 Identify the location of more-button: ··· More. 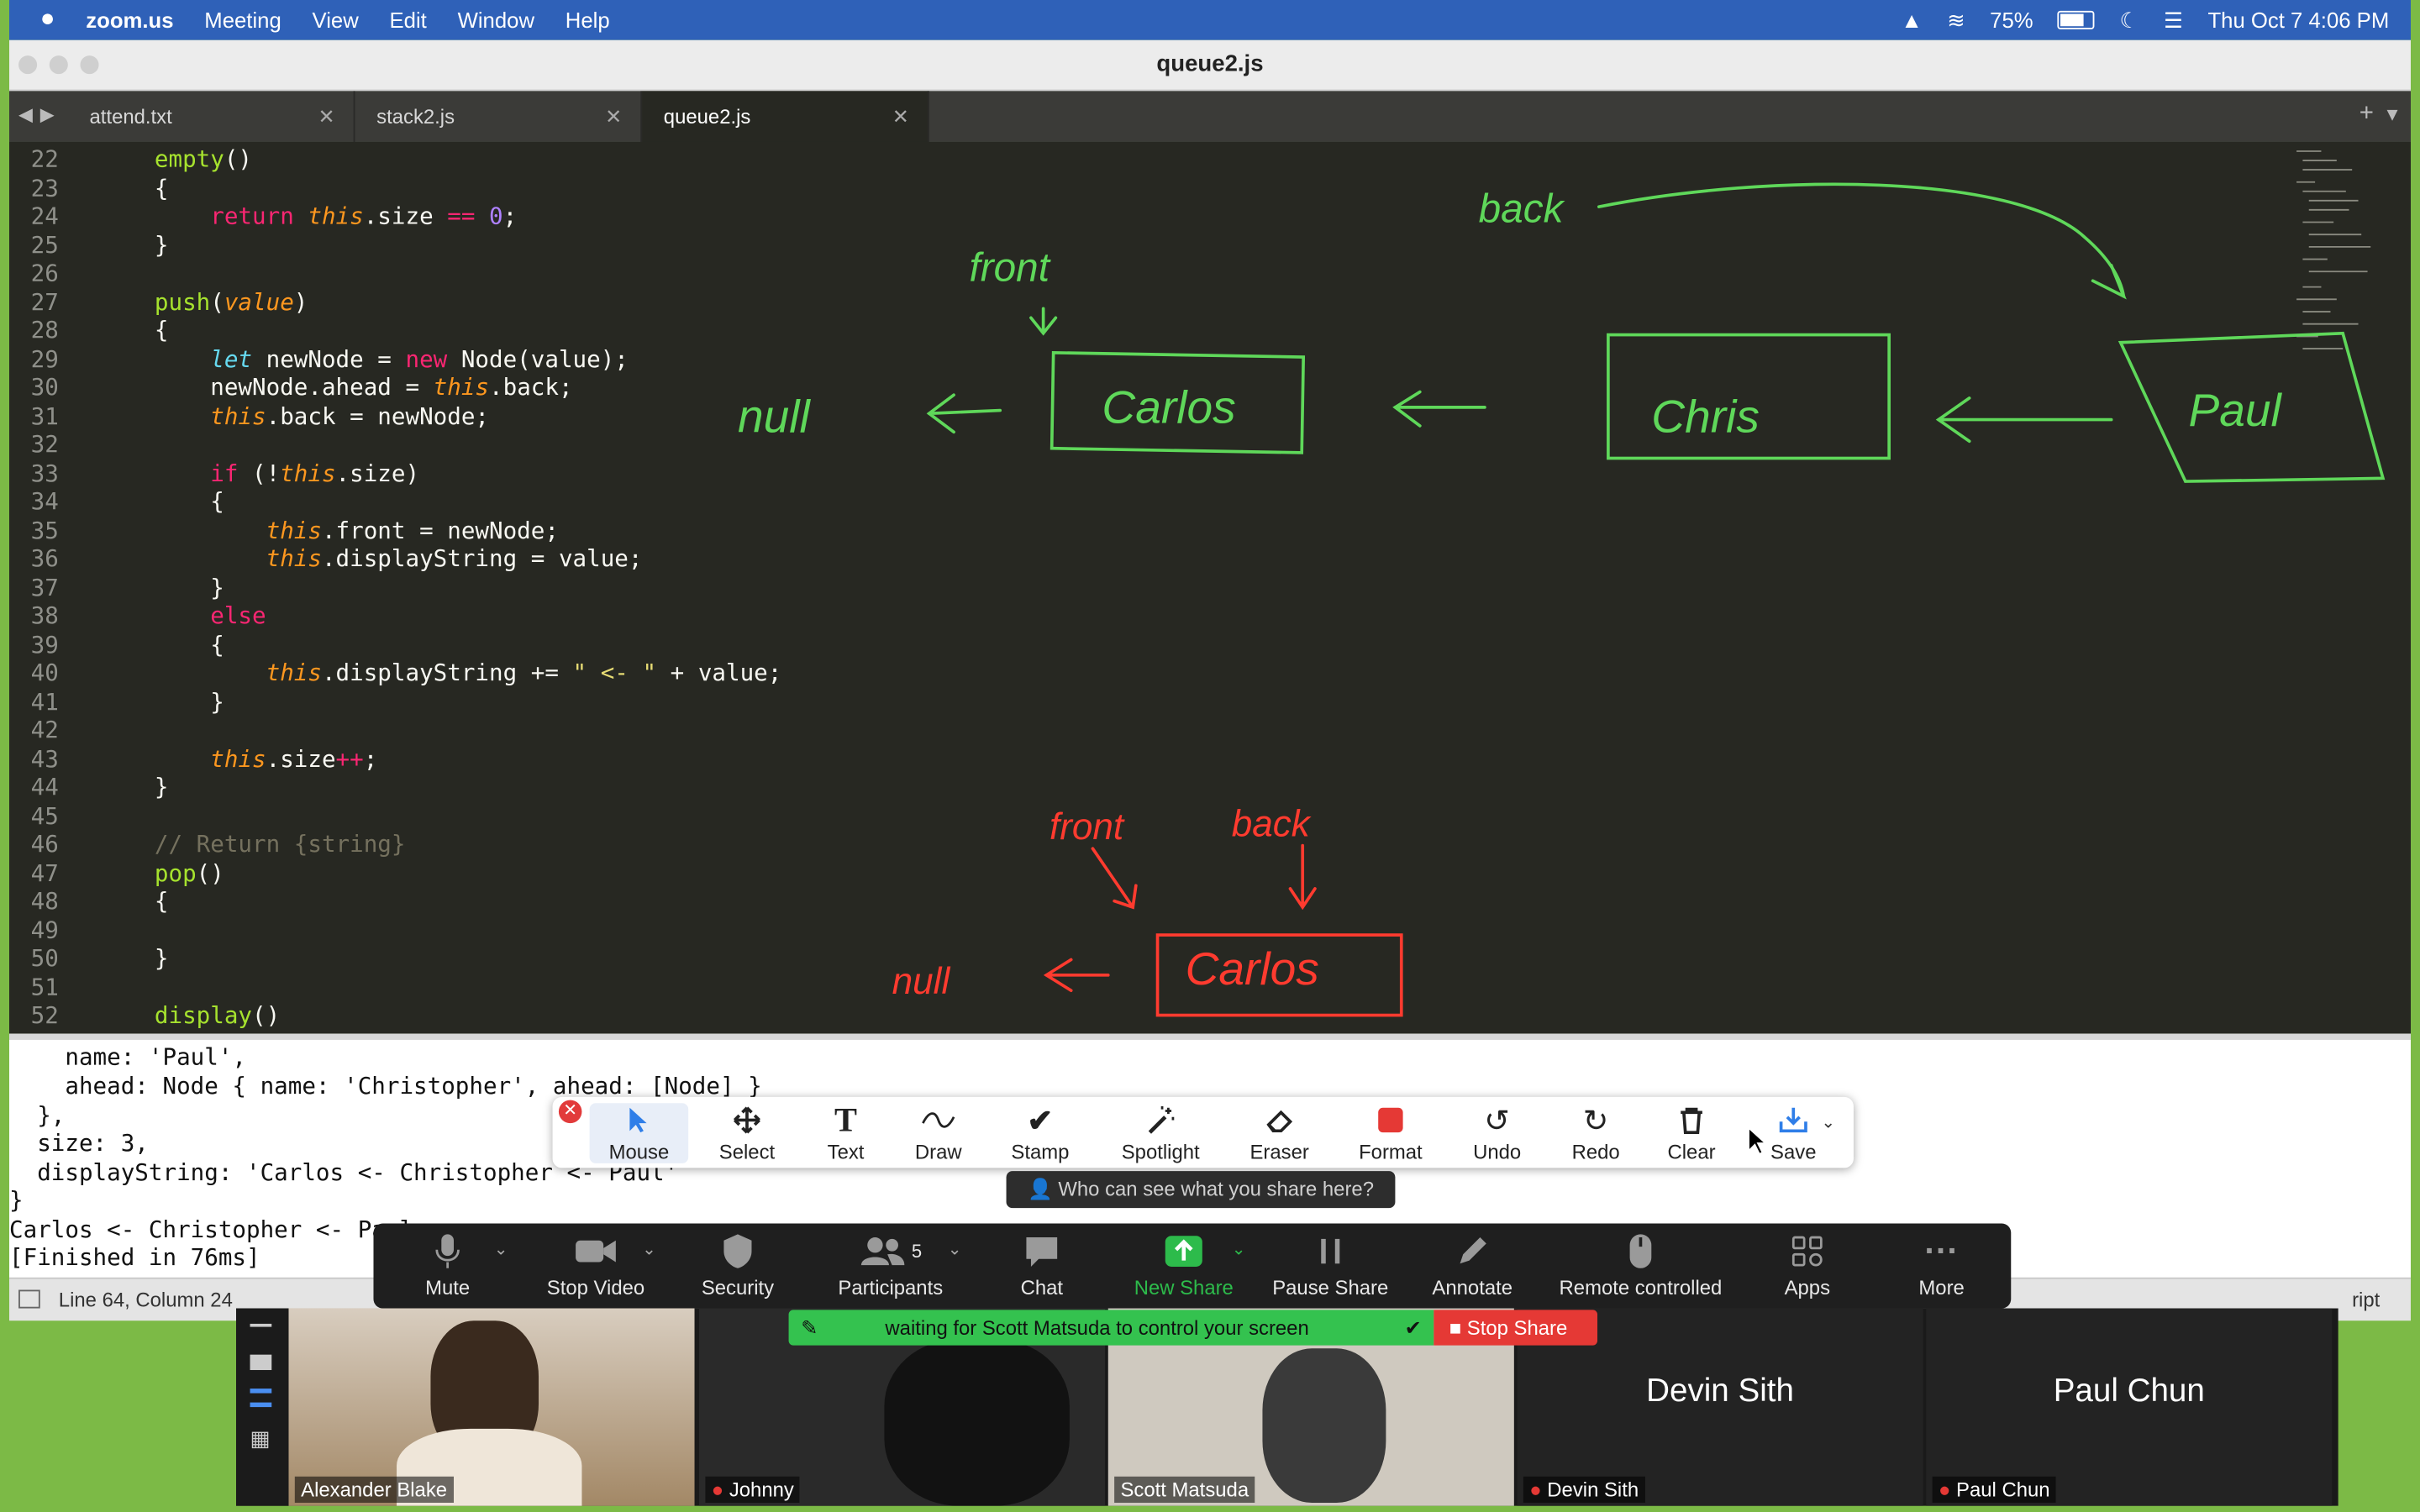
(1942, 1264).